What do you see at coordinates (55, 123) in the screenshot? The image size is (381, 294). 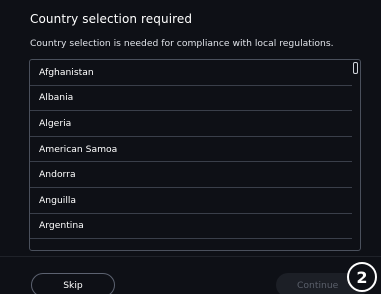 I see `country-label: Algeria` at bounding box center [55, 123].